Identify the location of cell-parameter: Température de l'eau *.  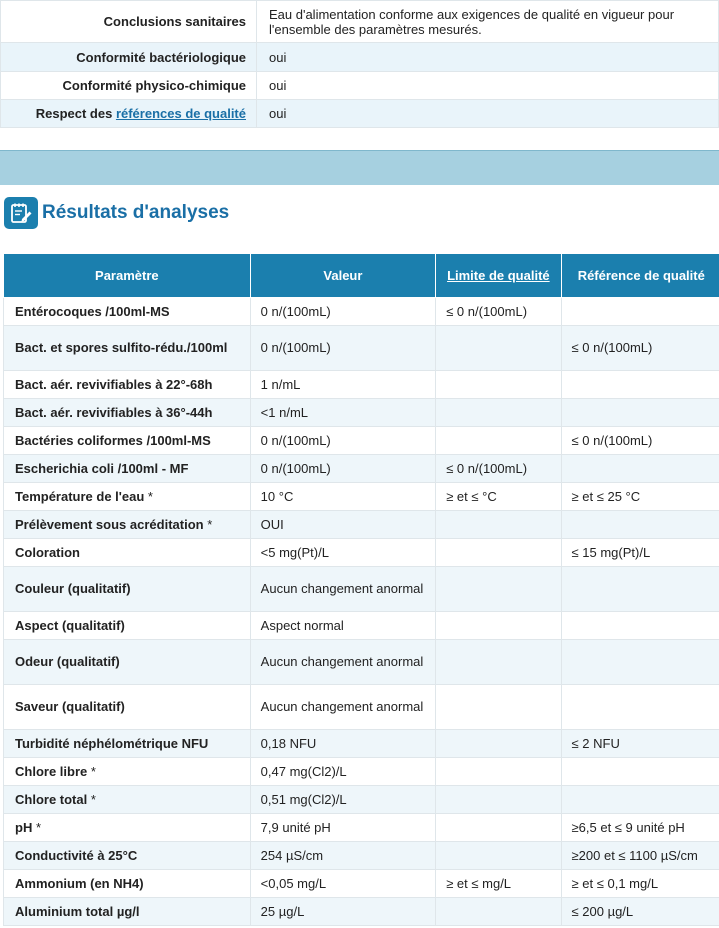
(127, 496).